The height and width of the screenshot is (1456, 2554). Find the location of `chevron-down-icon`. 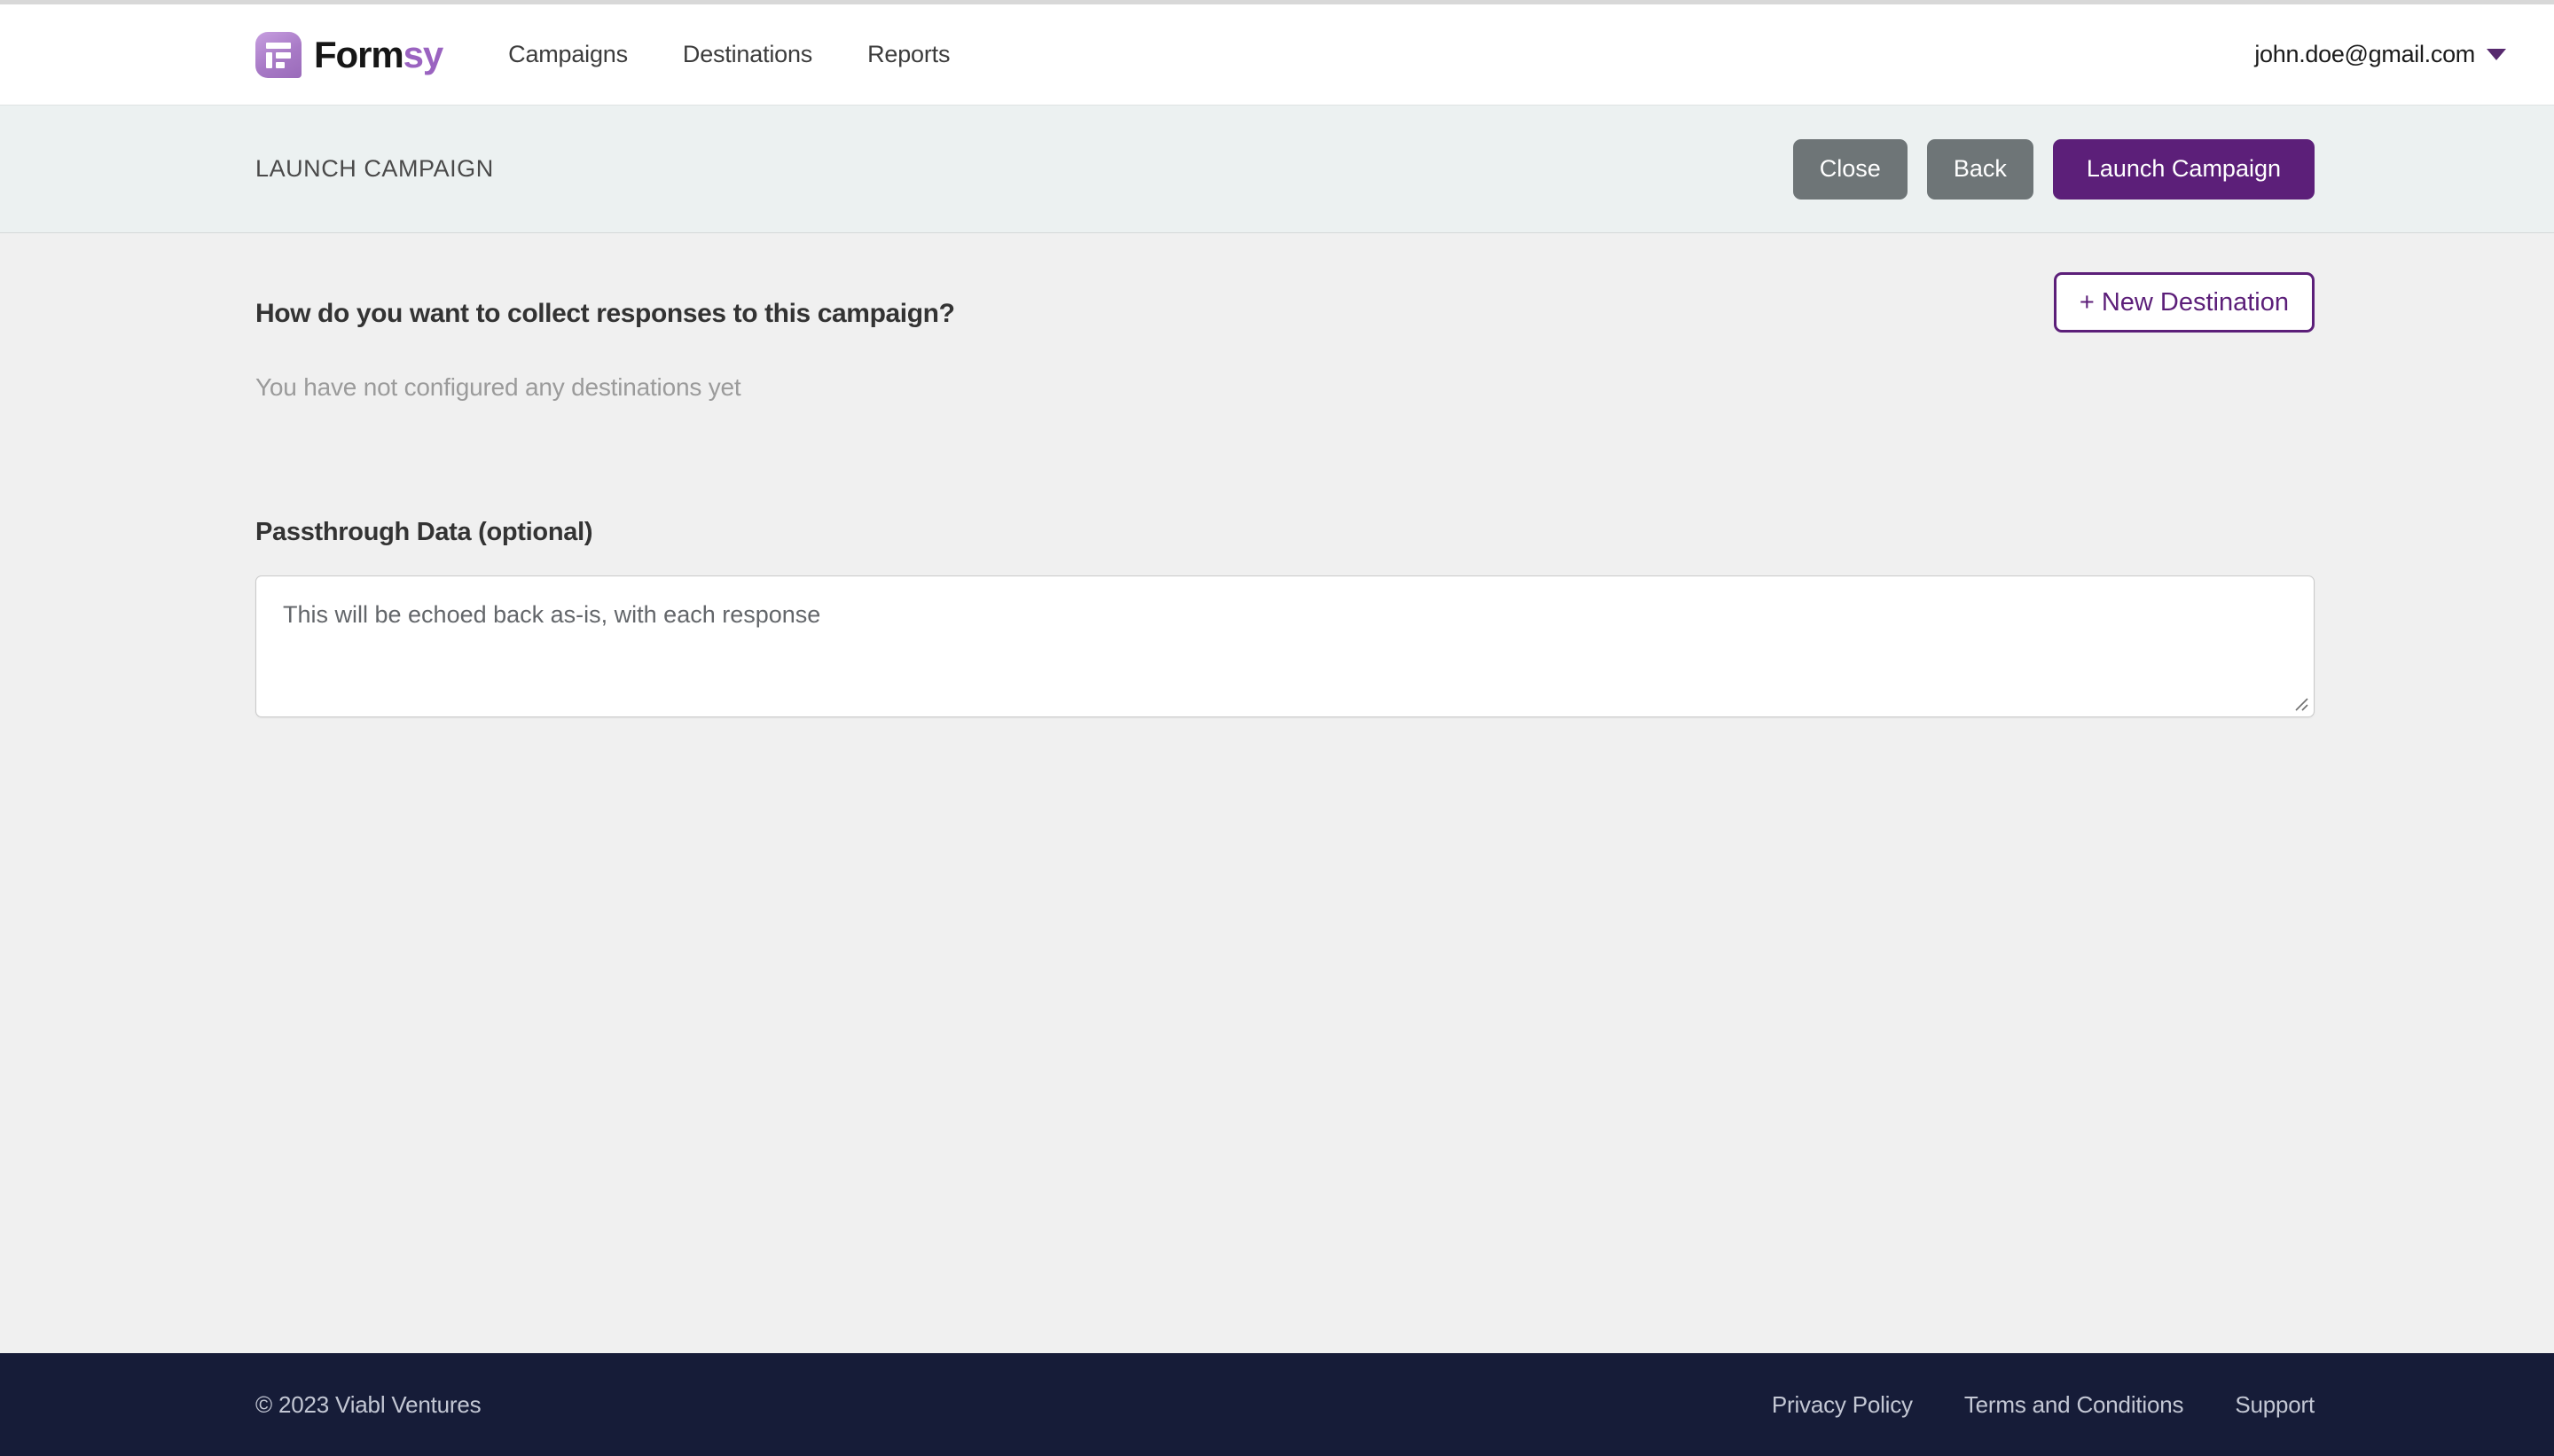

chevron-down-icon is located at coordinates (2496, 54).